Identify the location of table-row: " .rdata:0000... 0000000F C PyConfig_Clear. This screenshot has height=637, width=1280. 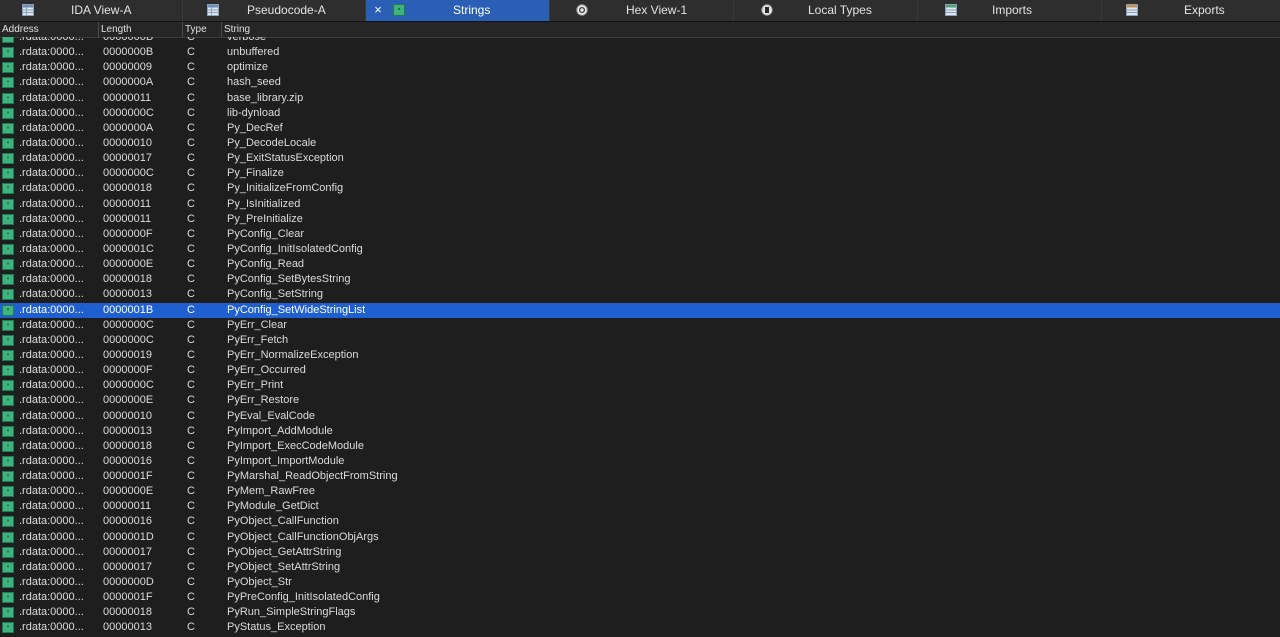
(640, 234).